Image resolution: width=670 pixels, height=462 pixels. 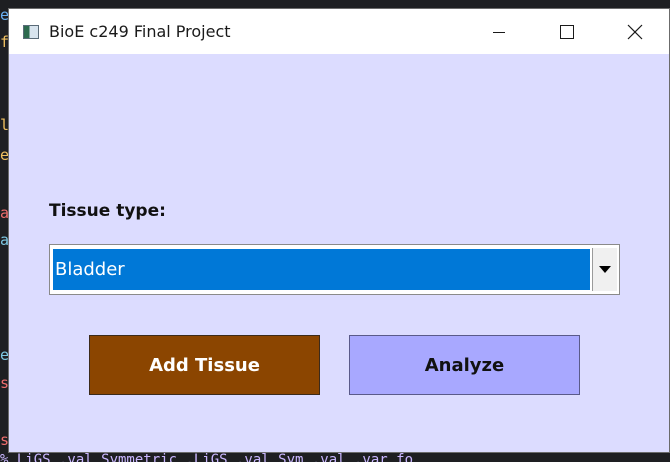 What do you see at coordinates (140, 31) in the screenshot?
I see `window-title: BioE c249 Final Project` at bounding box center [140, 31].